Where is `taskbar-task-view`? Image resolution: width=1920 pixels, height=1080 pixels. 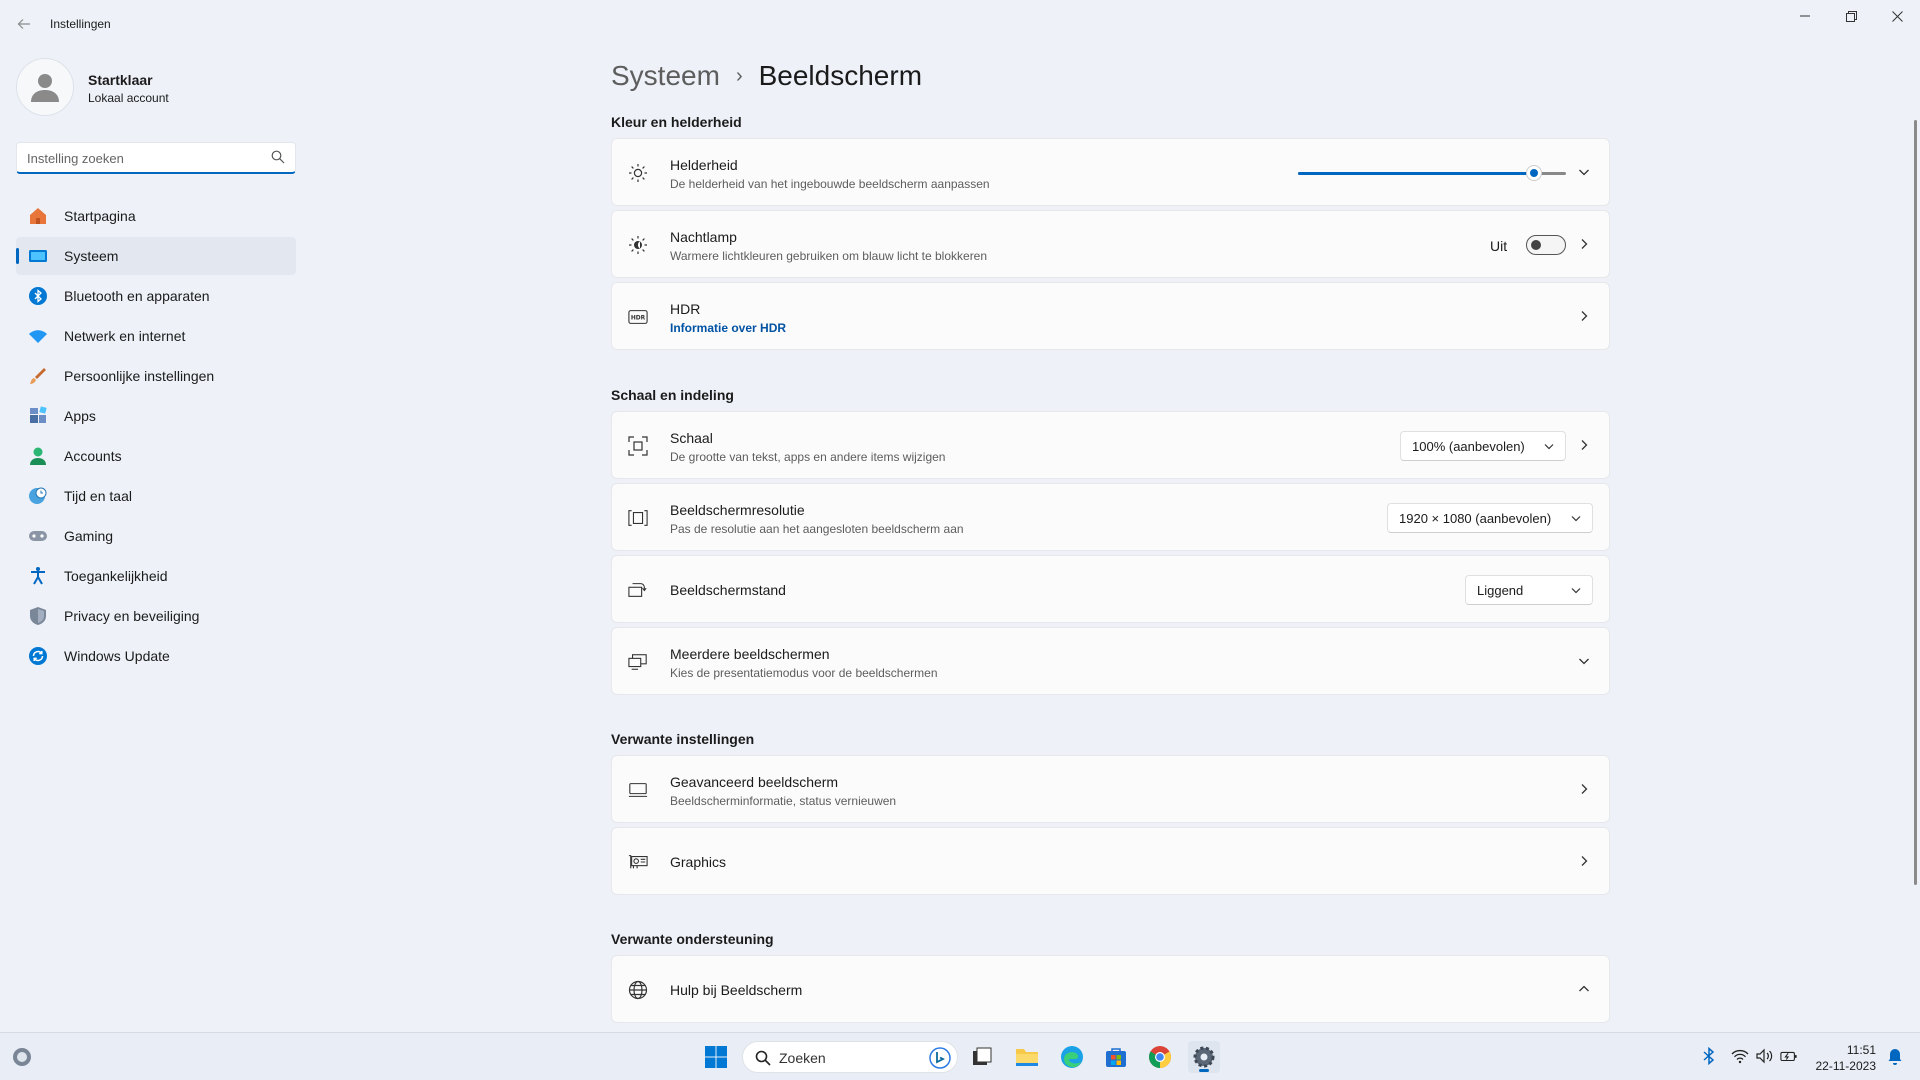 taskbar-task-view is located at coordinates (982, 1057).